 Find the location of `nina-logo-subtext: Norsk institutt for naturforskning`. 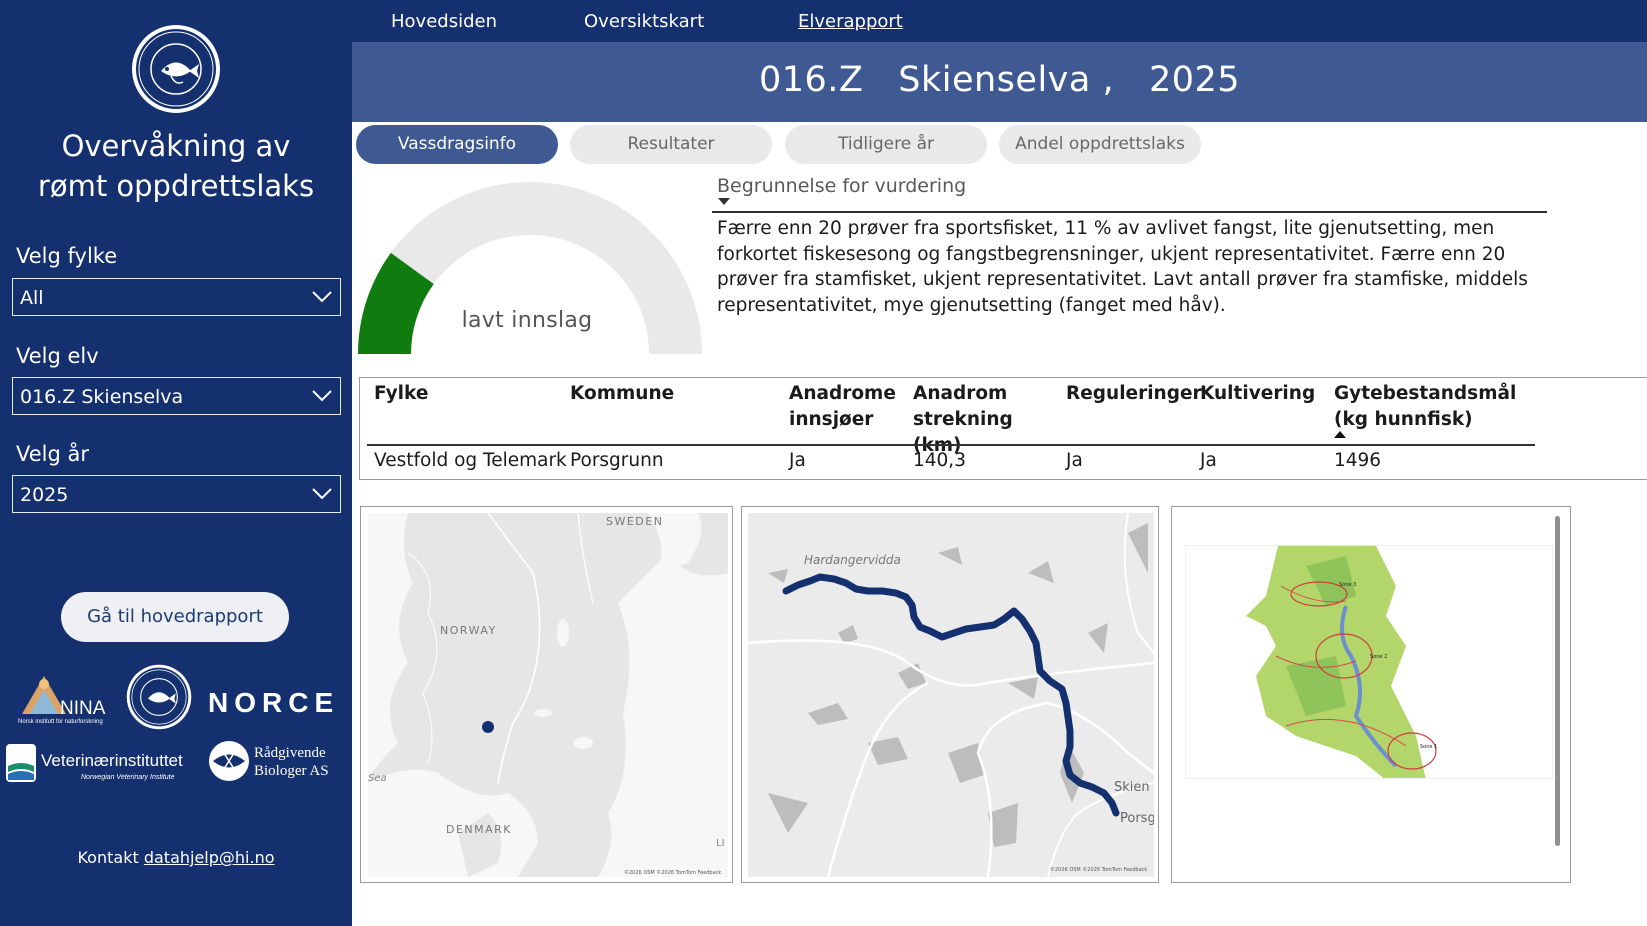

nina-logo-subtext: Norsk institutt for naturforskning is located at coordinates (60, 722).